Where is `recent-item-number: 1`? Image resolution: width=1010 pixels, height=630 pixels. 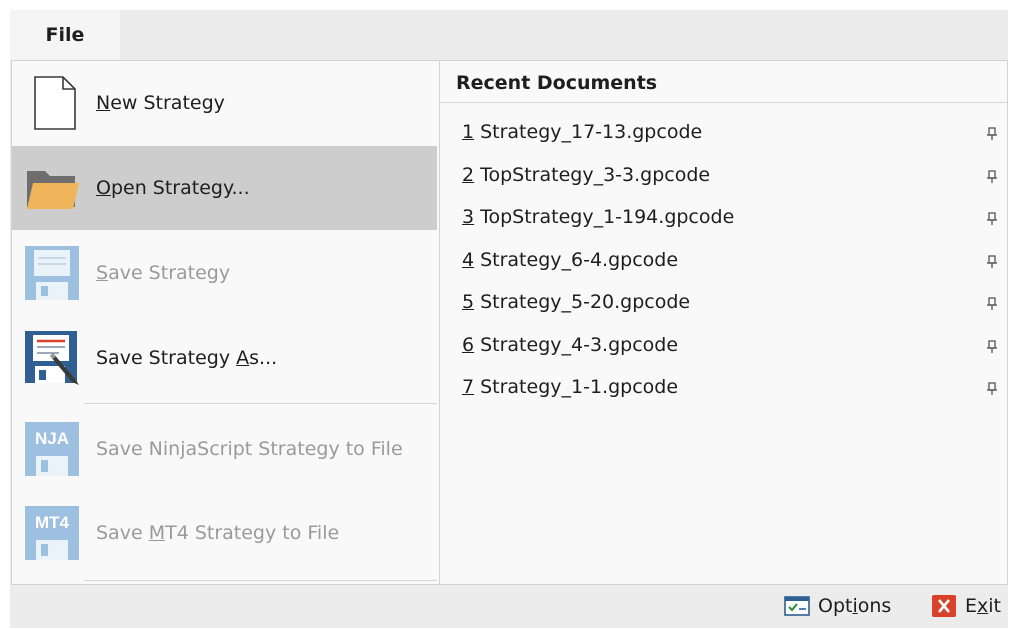
recent-item-number: 1 is located at coordinates (468, 132).